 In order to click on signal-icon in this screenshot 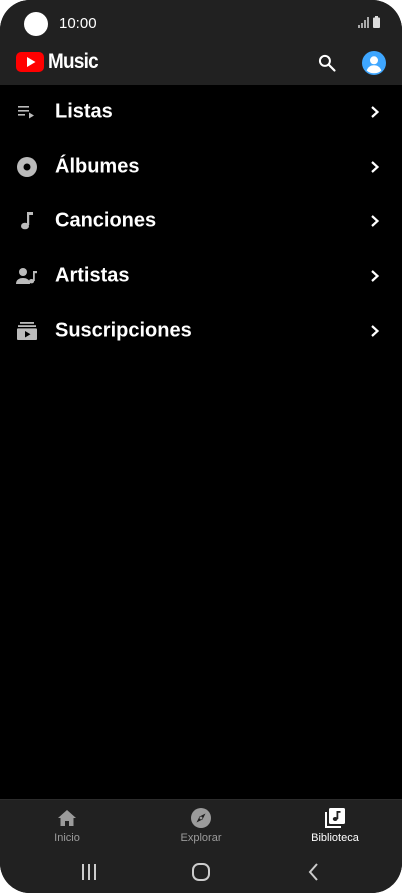, I will do `click(363, 22)`.